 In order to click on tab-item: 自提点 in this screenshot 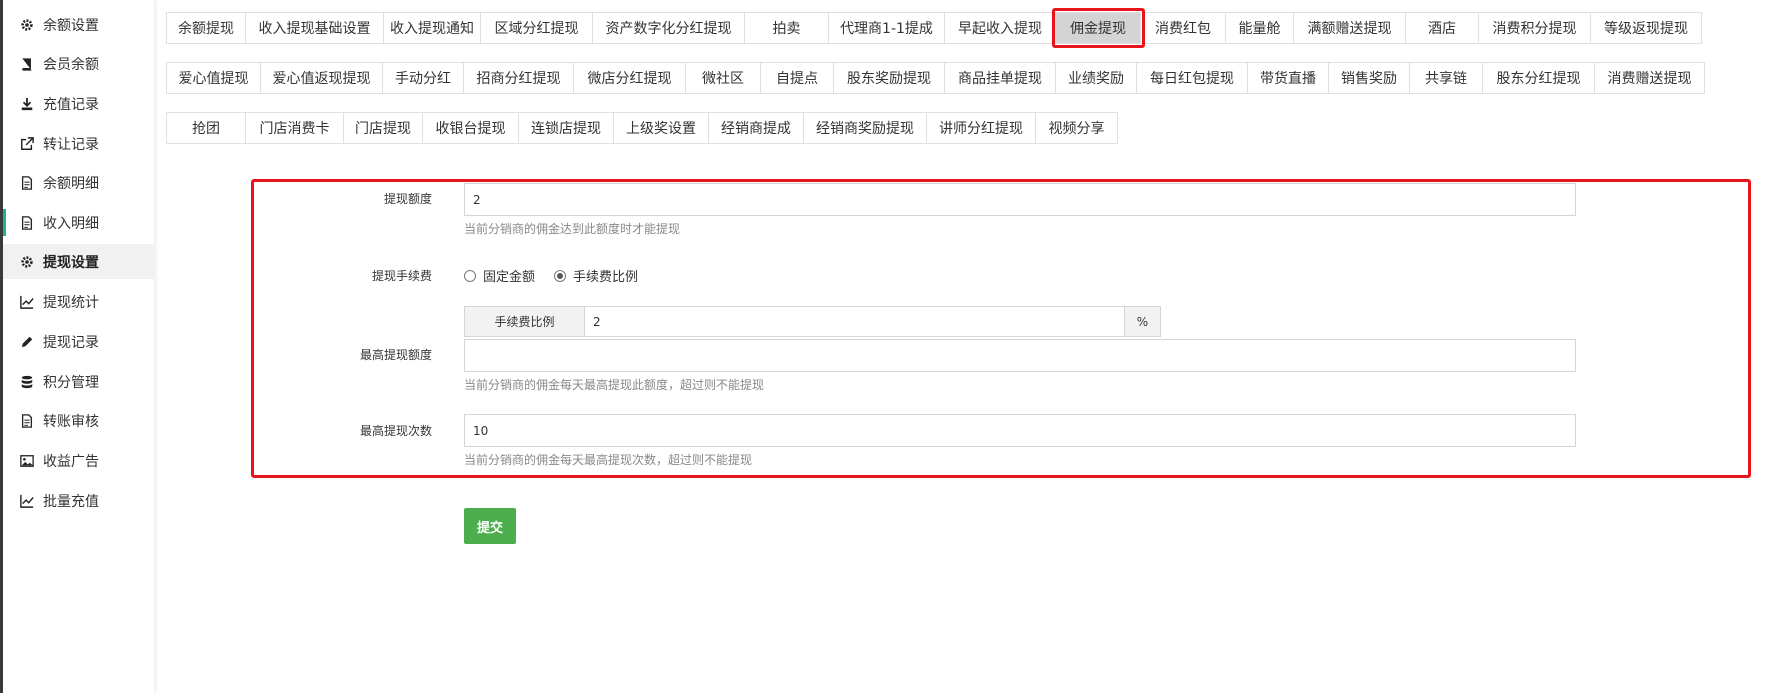, I will do `click(797, 78)`.